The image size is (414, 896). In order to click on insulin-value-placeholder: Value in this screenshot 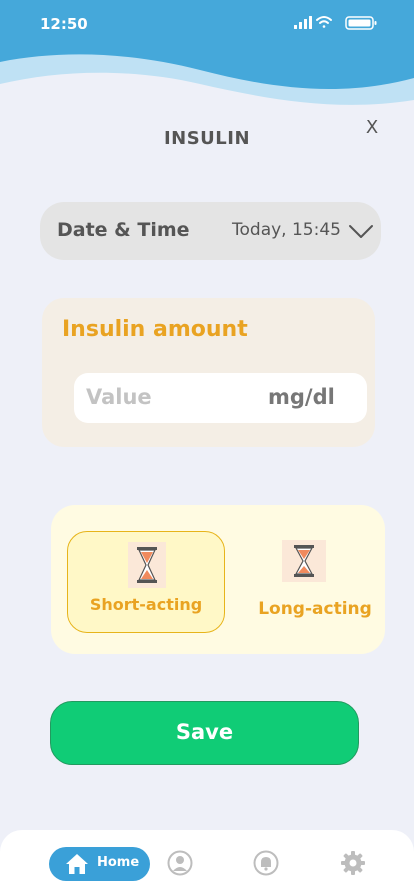, I will do `click(119, 397)`.